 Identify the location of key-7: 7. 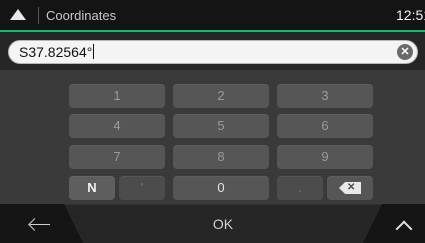
(117, 157).